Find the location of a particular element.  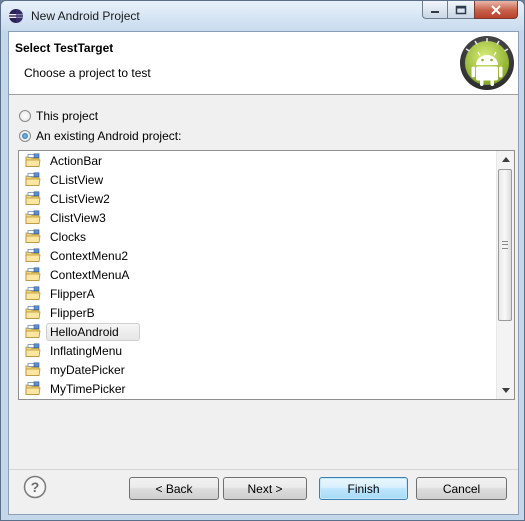

window-title: New Android Project is located at coordinates (85, 16).